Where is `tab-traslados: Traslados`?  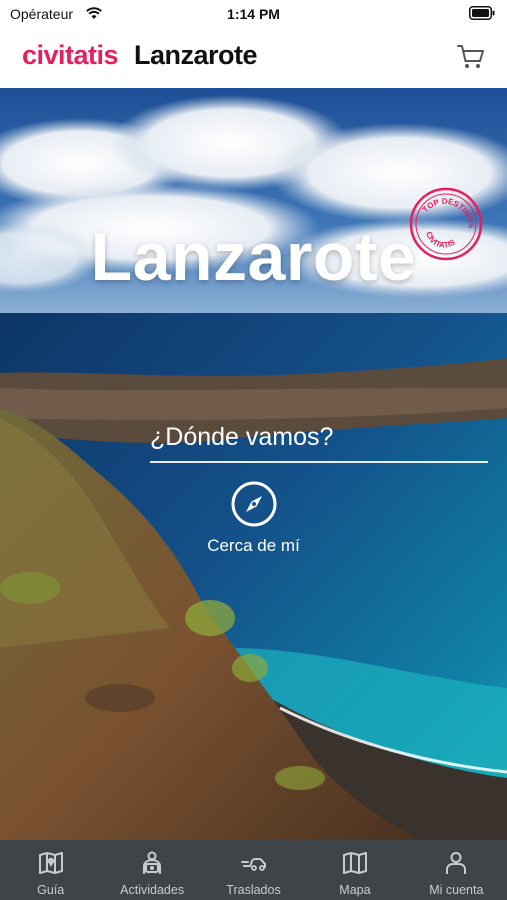
tab-traslados: Traslados is located at coordinates (253, 870).